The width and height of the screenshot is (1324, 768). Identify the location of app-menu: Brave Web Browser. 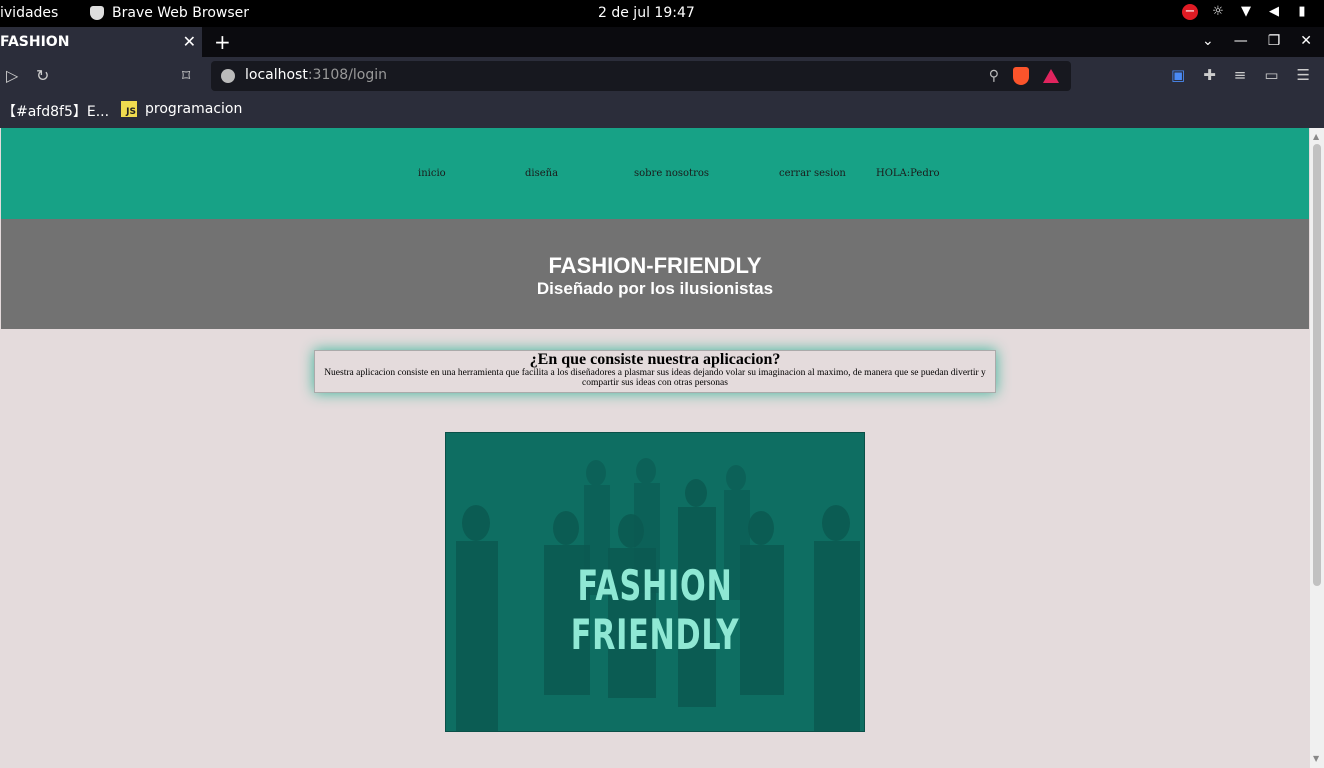
(169, 13).